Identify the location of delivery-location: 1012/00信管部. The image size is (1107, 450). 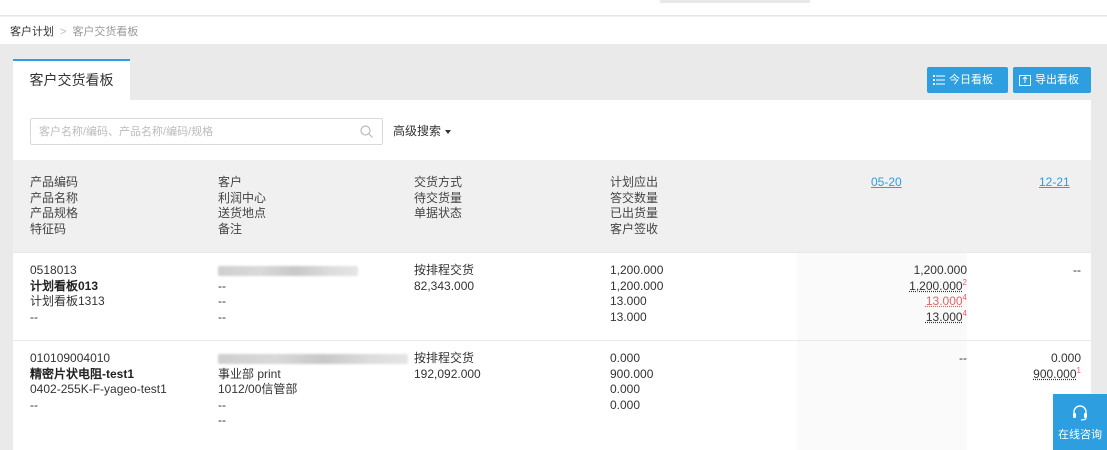
(258, 389).